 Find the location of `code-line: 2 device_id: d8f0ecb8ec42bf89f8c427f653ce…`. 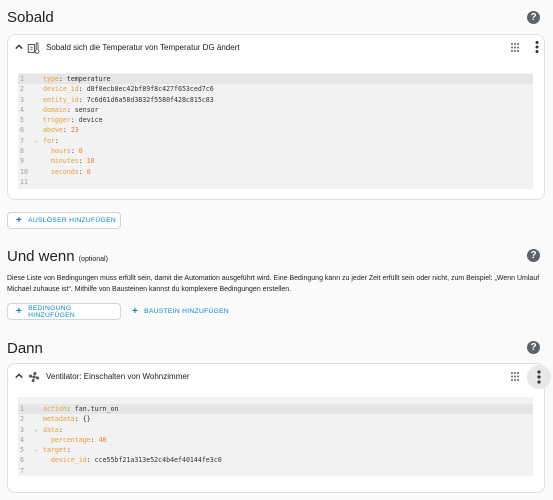

code-line: 2 device_id: d8f0ecb8ec42bf89f8c427f653ce… is located at coordinates (275, 89).